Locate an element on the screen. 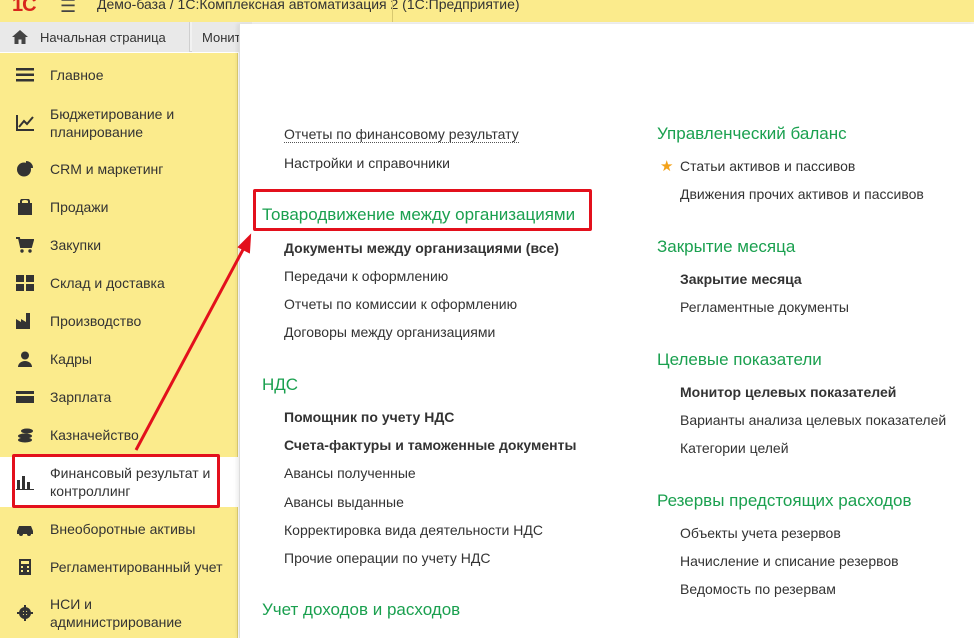  sidebar-item-label: Закупки is located at coordinates (76, 245).